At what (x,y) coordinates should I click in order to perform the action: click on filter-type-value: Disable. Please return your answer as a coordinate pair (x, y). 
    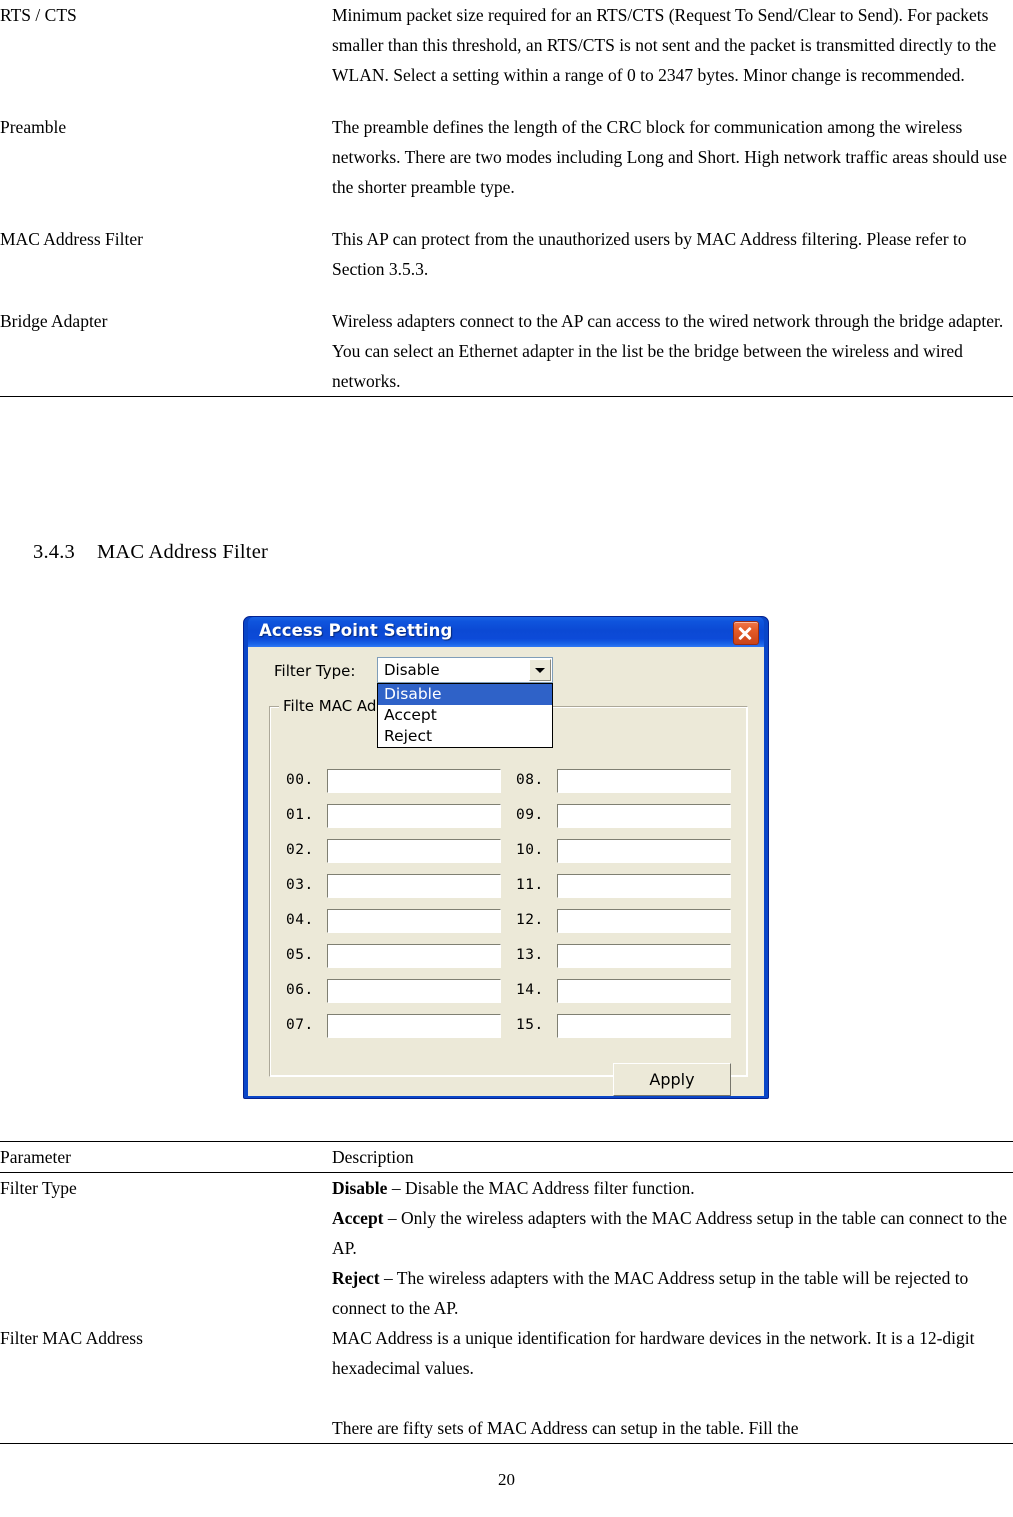
    Looking at the image, I should click on (412, 670).